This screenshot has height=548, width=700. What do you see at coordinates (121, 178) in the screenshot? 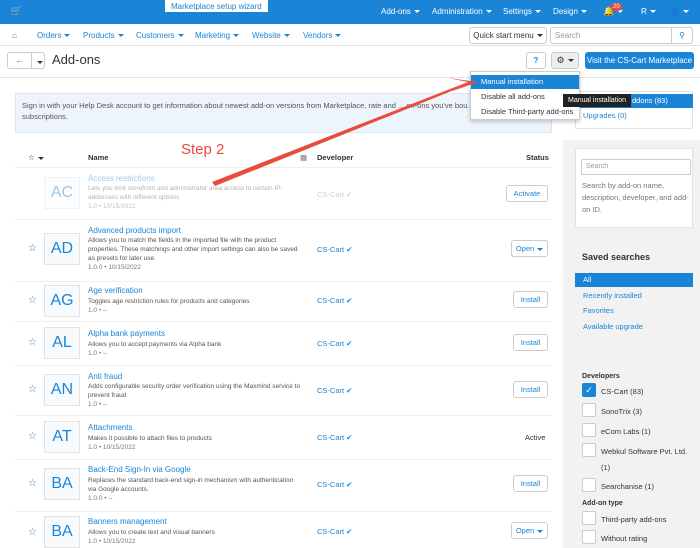
I see `addon-name: Access restrictions` at bounding box center [121, 178].